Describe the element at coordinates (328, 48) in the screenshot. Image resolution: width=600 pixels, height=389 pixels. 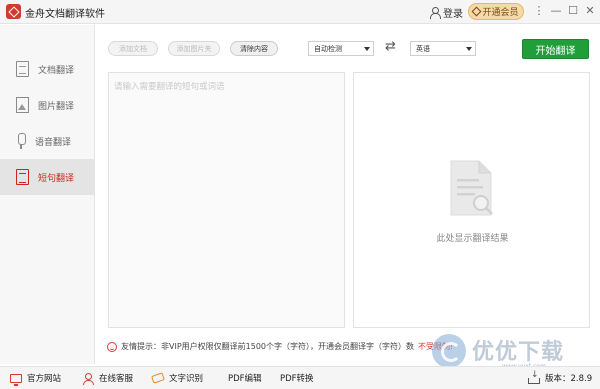
I see `source-language-value: 自动检测` at that location.